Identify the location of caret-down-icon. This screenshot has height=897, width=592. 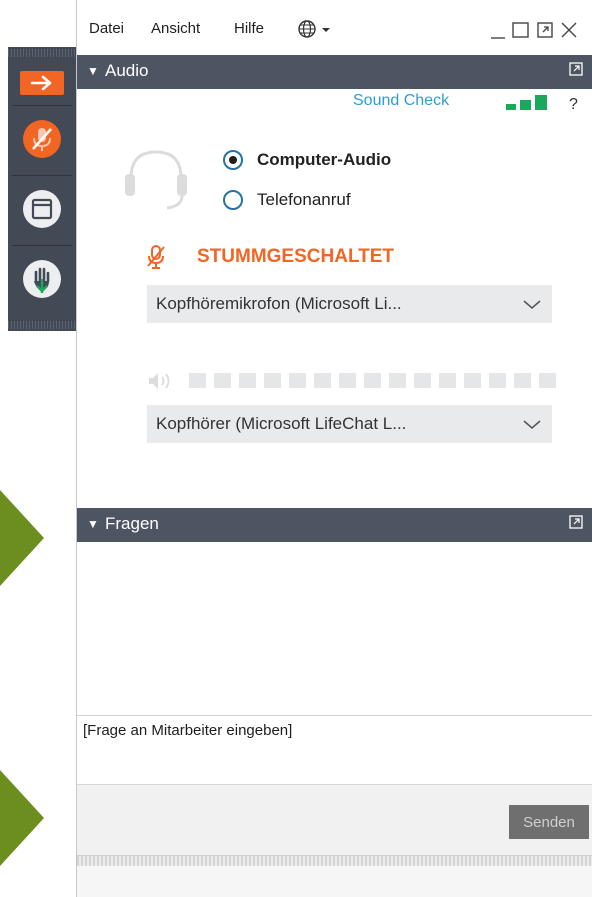
(326, 30).